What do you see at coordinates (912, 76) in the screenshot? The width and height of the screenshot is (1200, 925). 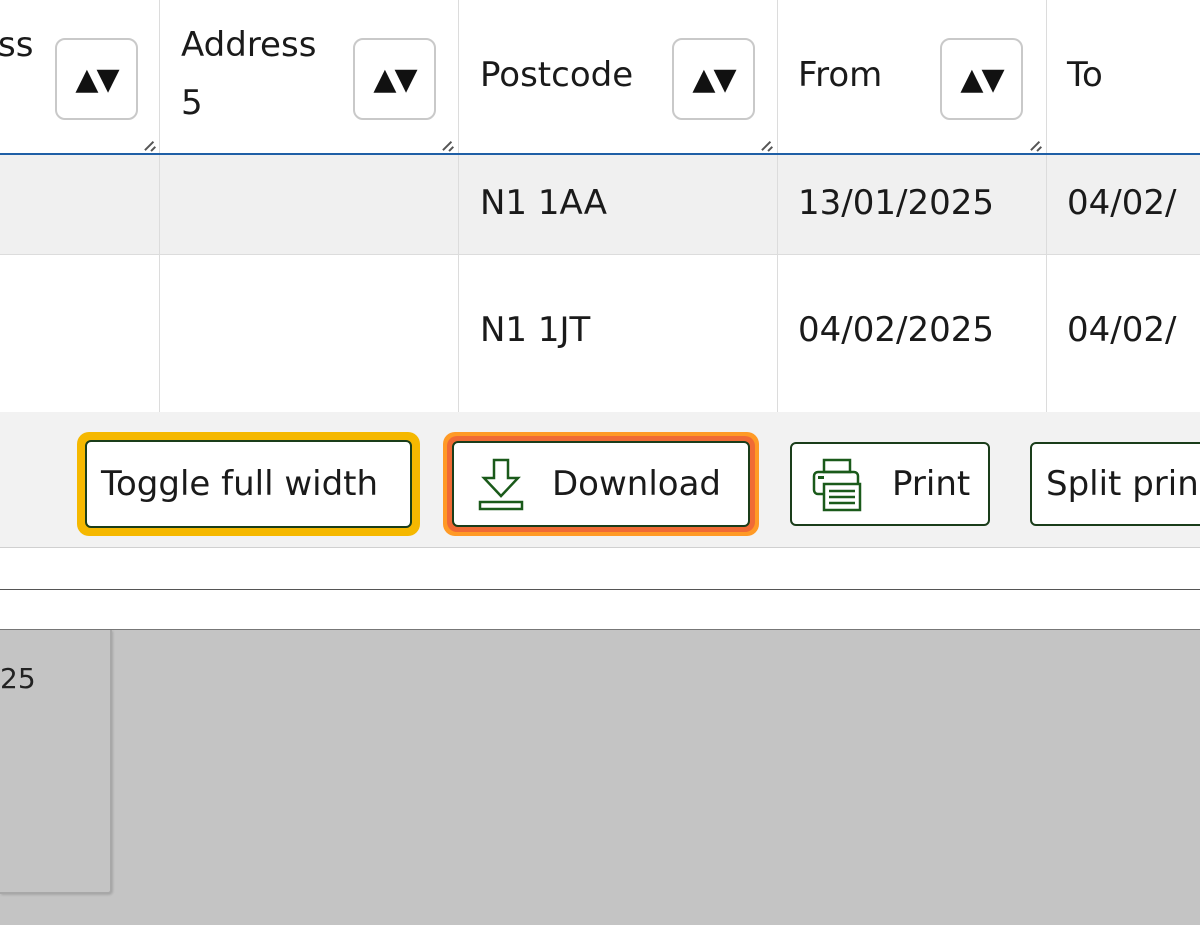 I see `column-header-from: From ▲▼` at bounding box center [912, 76].